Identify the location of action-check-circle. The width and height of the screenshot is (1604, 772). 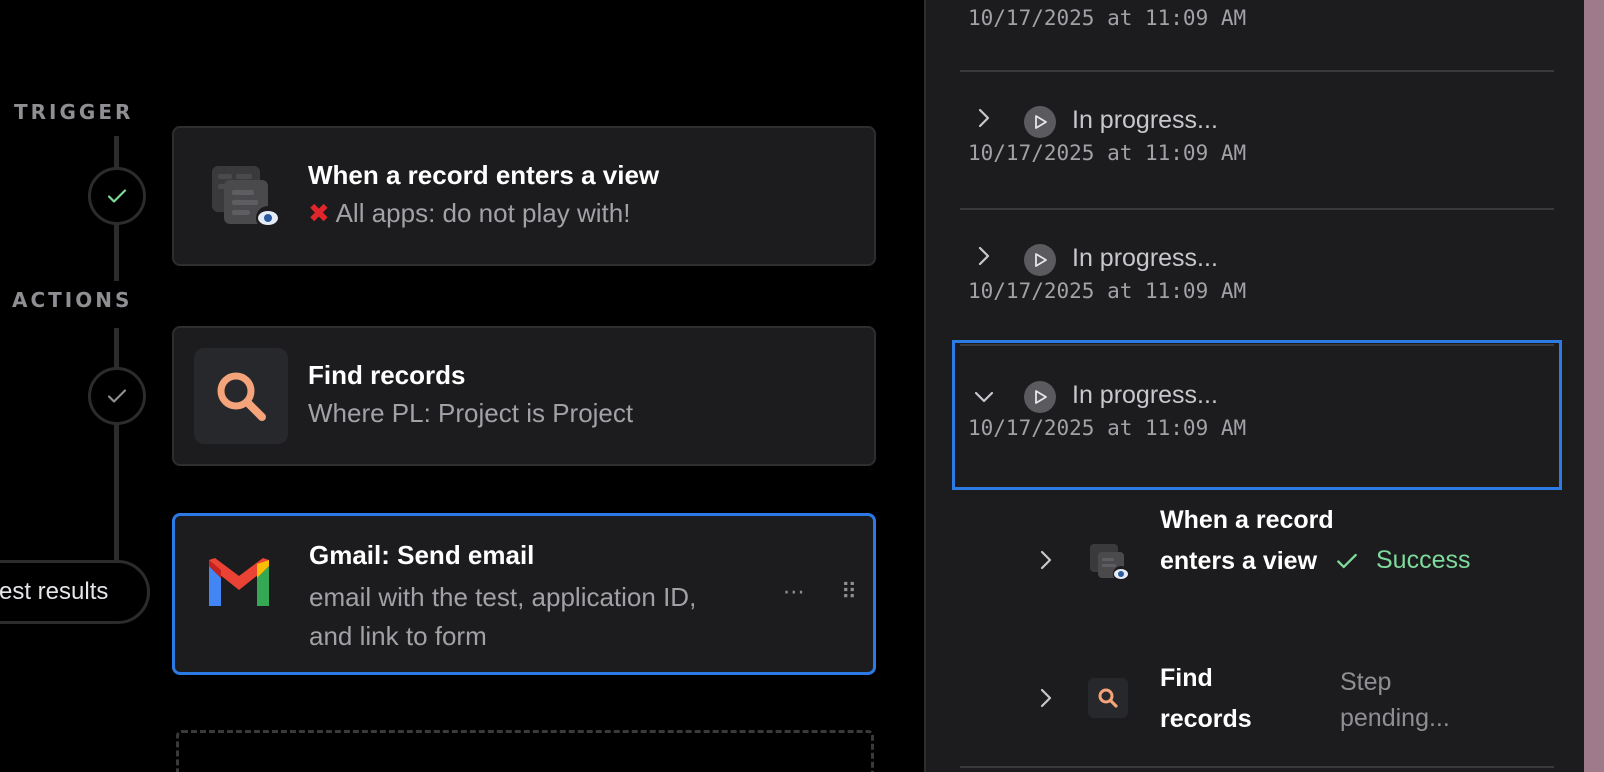
(117, 396).